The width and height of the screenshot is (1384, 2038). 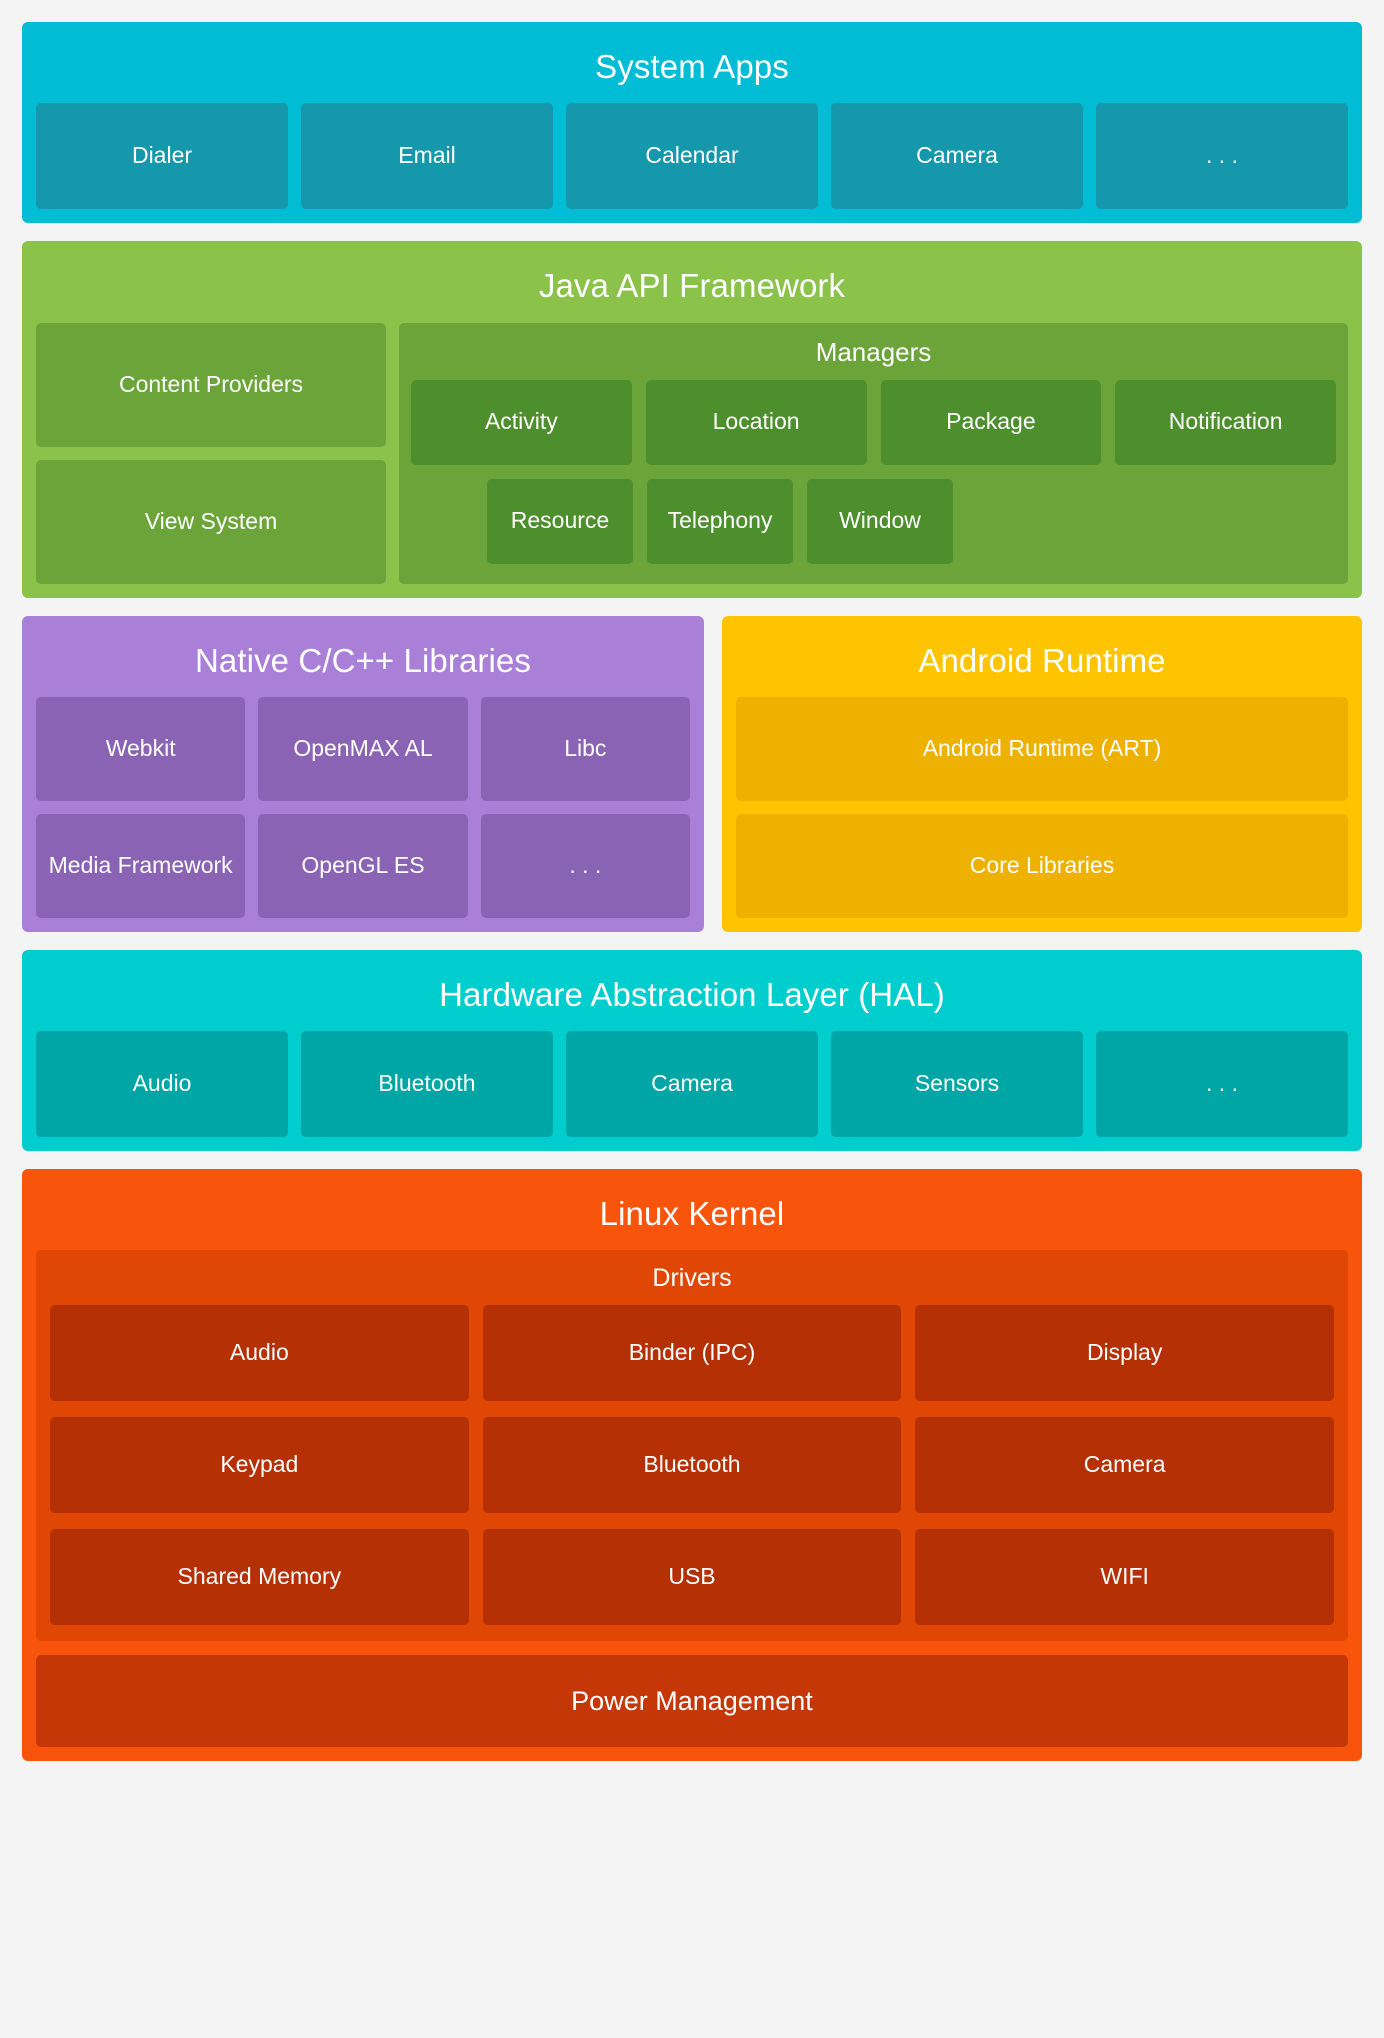 I want to click on java-api-left-column: Content Providers View System, so click(x=211, y=453).